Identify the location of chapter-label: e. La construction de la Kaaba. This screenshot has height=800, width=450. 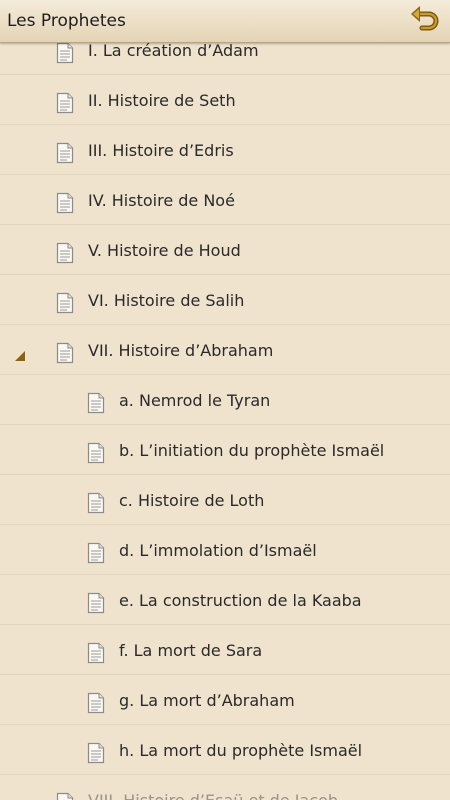
(240, 600).